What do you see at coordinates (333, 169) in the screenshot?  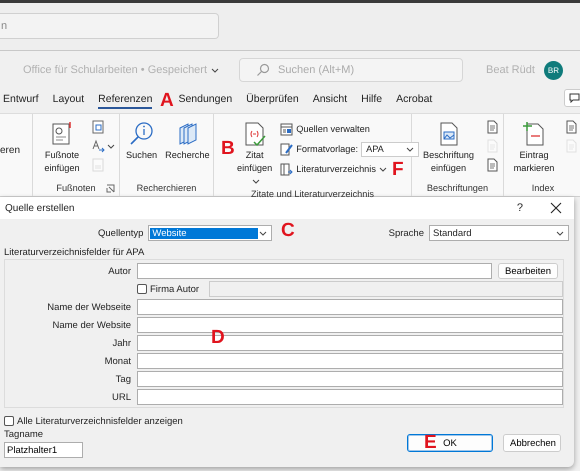 I see `ribbon-button: Literaturverzeichnis` at bounding box center [333, 169].